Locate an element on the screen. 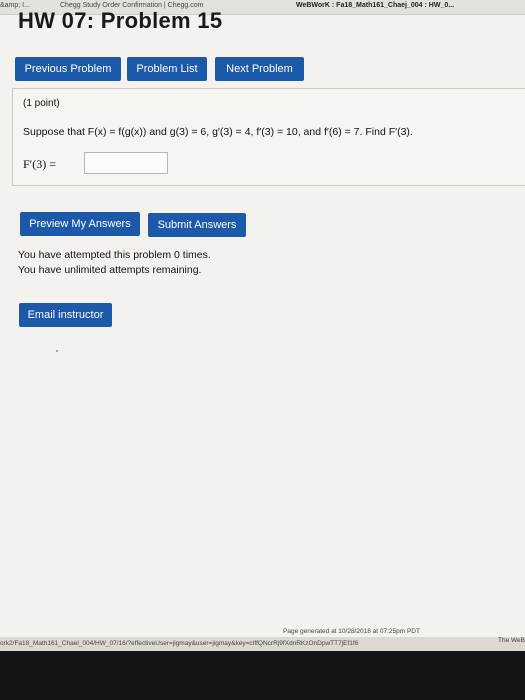 This screenshot has width=525, height=700. screen-bezel is located at coordinates (262, 675).